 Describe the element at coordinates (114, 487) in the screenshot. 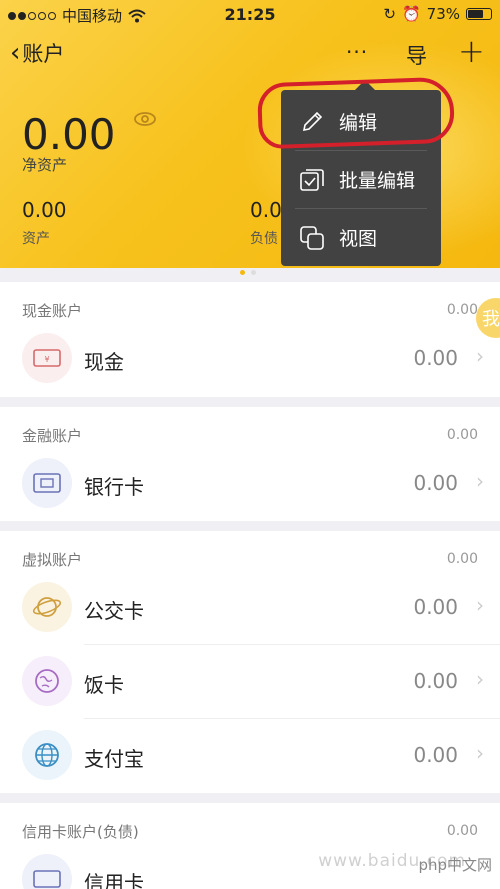

I see `account-name: 银行卡` at that location.